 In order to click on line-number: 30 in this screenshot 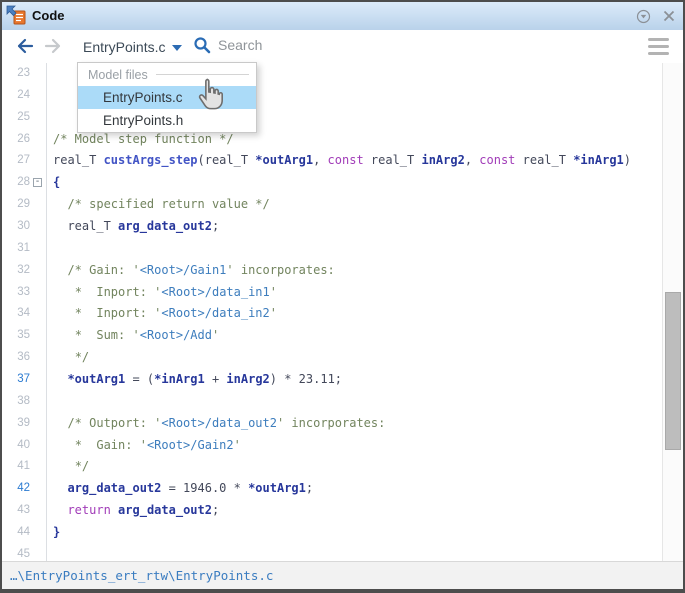, I will do `click(24, 227)`.